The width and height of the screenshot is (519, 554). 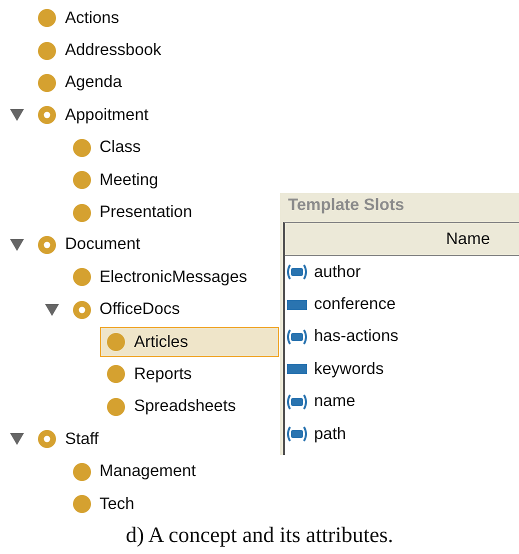 What do you see at coordinates (356, 336) in the screenshot?
I see `slot-name: has-actions` at bounding box center [356, 336].